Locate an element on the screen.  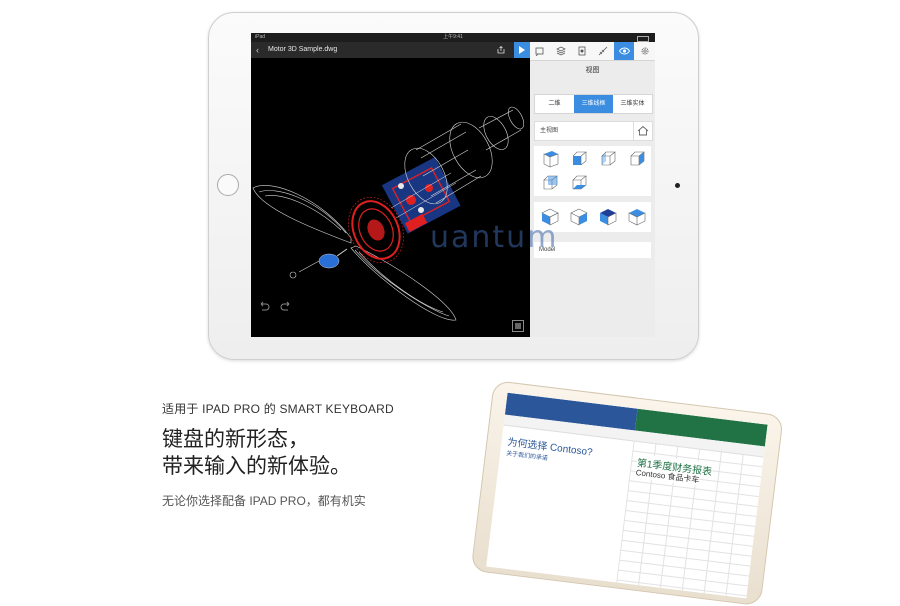
camera-dot is located at coordinates (677, 185).